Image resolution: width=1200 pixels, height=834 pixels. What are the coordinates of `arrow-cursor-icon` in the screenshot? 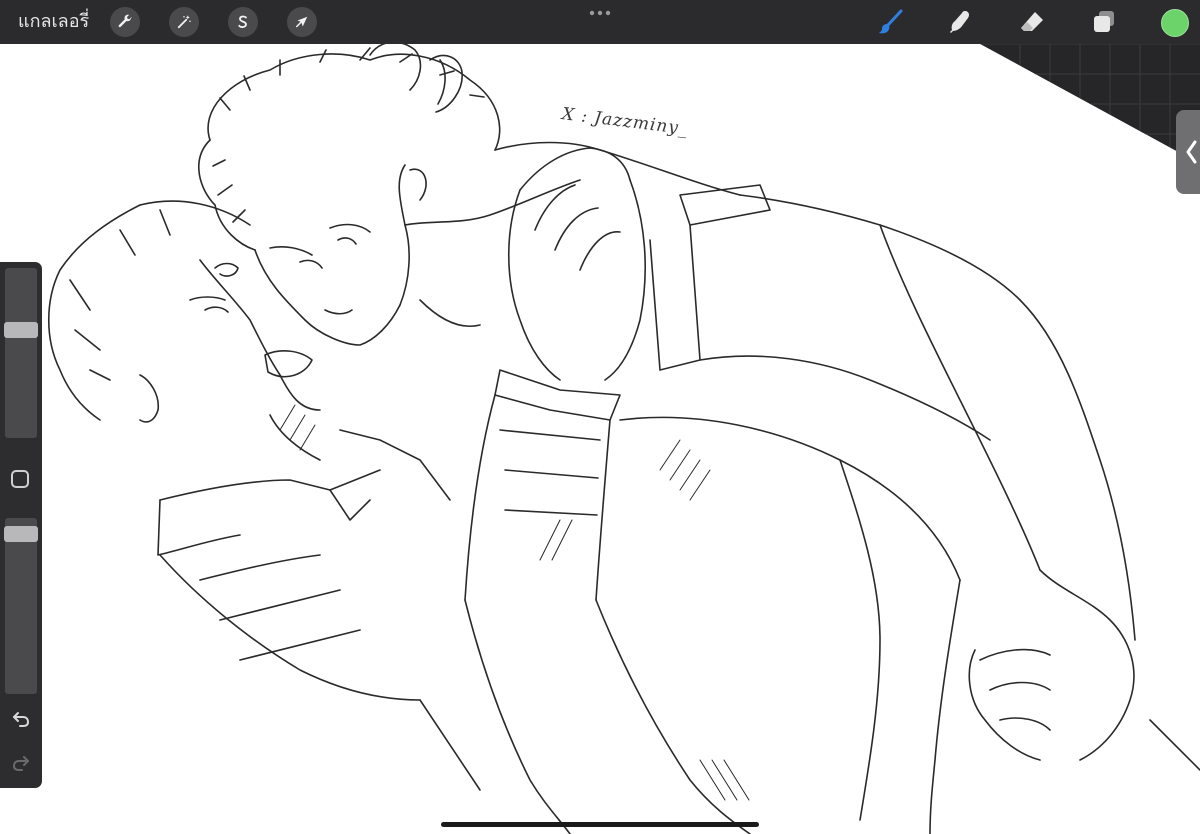 It's located at (302, 22).